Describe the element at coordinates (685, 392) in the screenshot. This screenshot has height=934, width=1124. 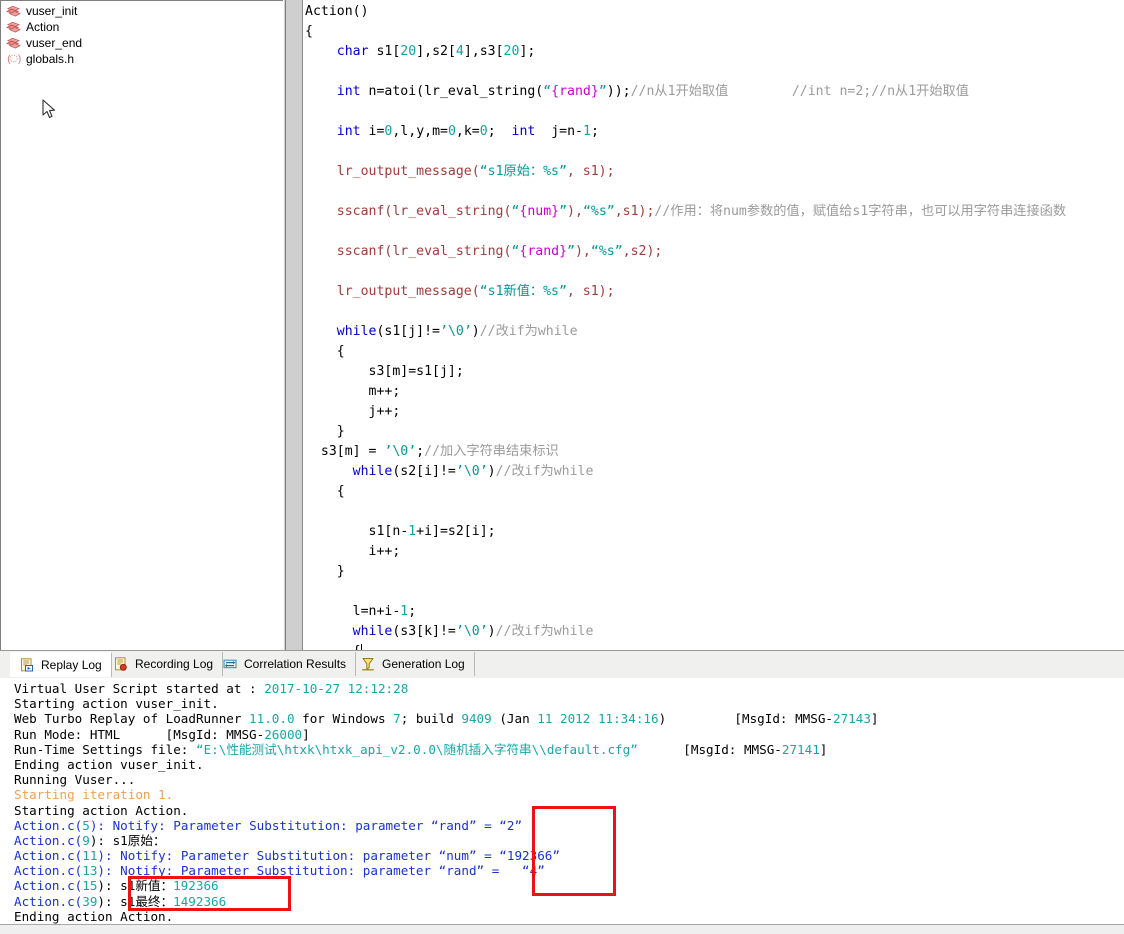
I see `code-line: m++;` at that location.